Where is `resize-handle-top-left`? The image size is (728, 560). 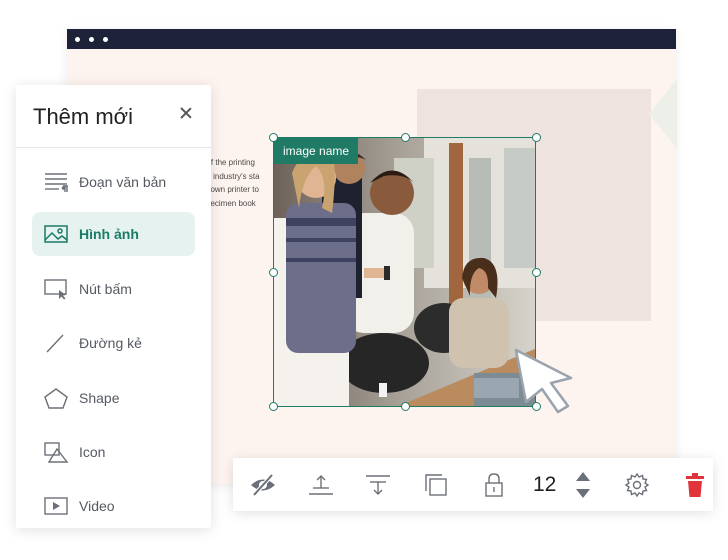 resize-handle-top-left is located at coordinates (273, 137).